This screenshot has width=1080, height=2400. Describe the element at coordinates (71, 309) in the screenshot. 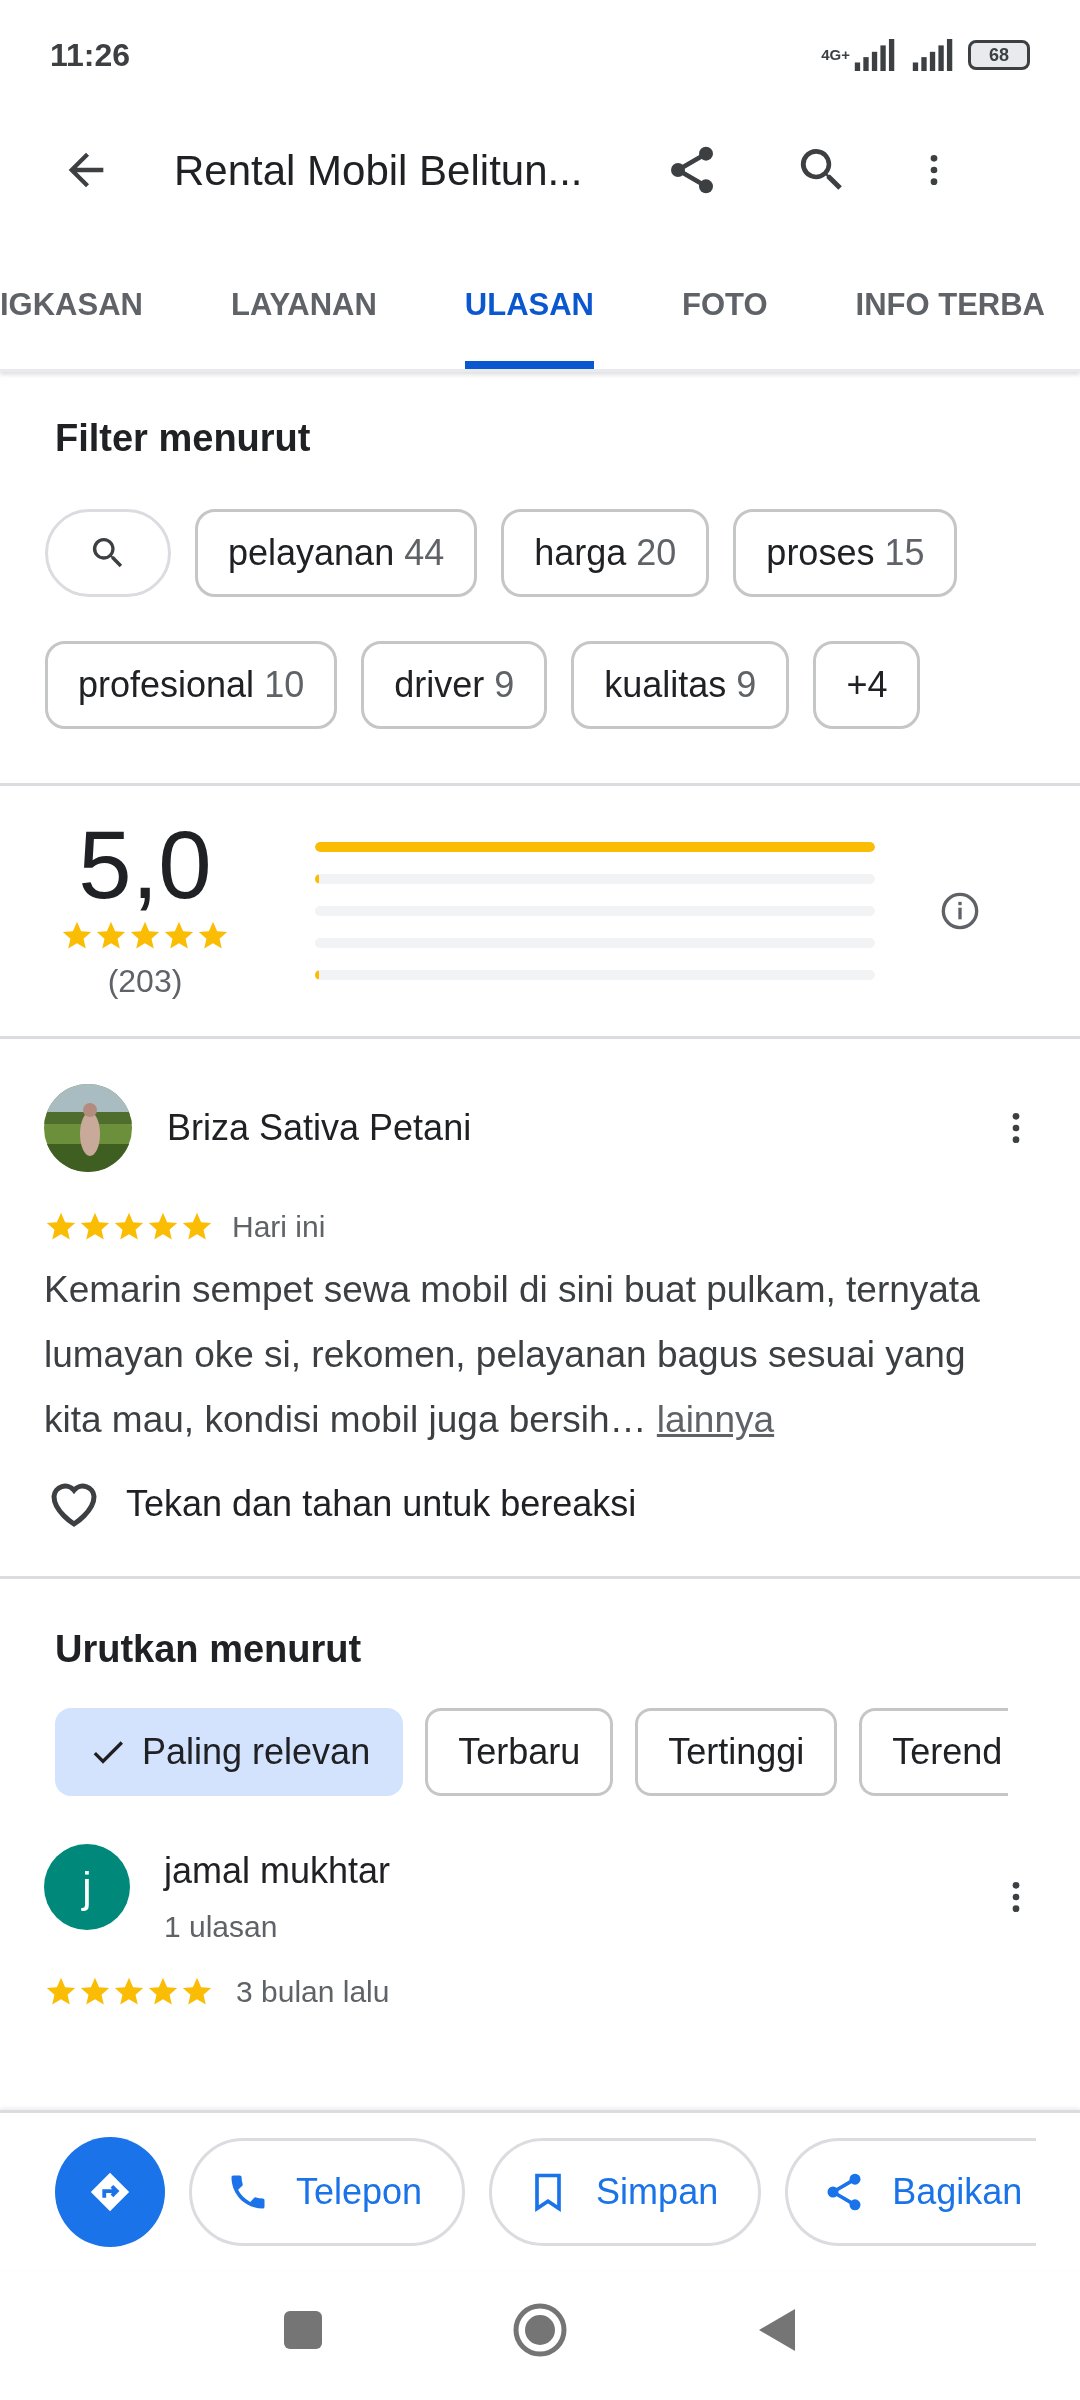

I see `tab: IGKASAN` at that location.